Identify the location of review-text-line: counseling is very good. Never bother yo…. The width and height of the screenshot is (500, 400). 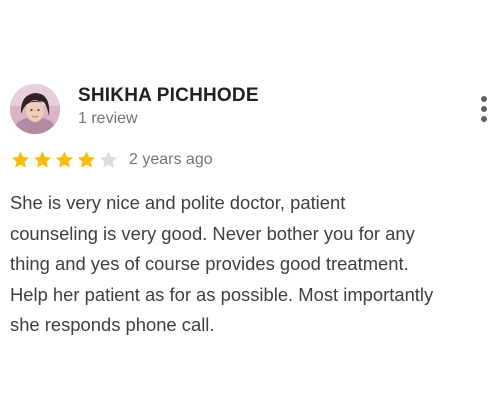
(212, 233).